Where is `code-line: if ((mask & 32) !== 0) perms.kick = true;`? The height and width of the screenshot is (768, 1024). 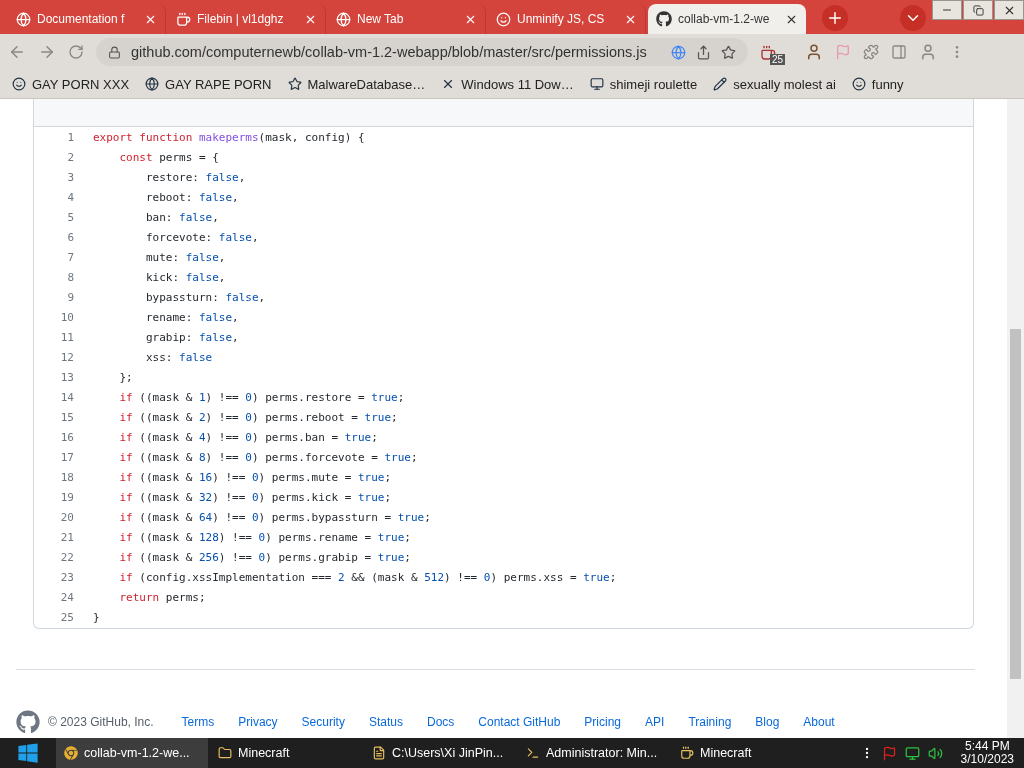
code-line: if ((mask & 32) !== 0) perms.kick = true; is located at coordinates (255, 497).